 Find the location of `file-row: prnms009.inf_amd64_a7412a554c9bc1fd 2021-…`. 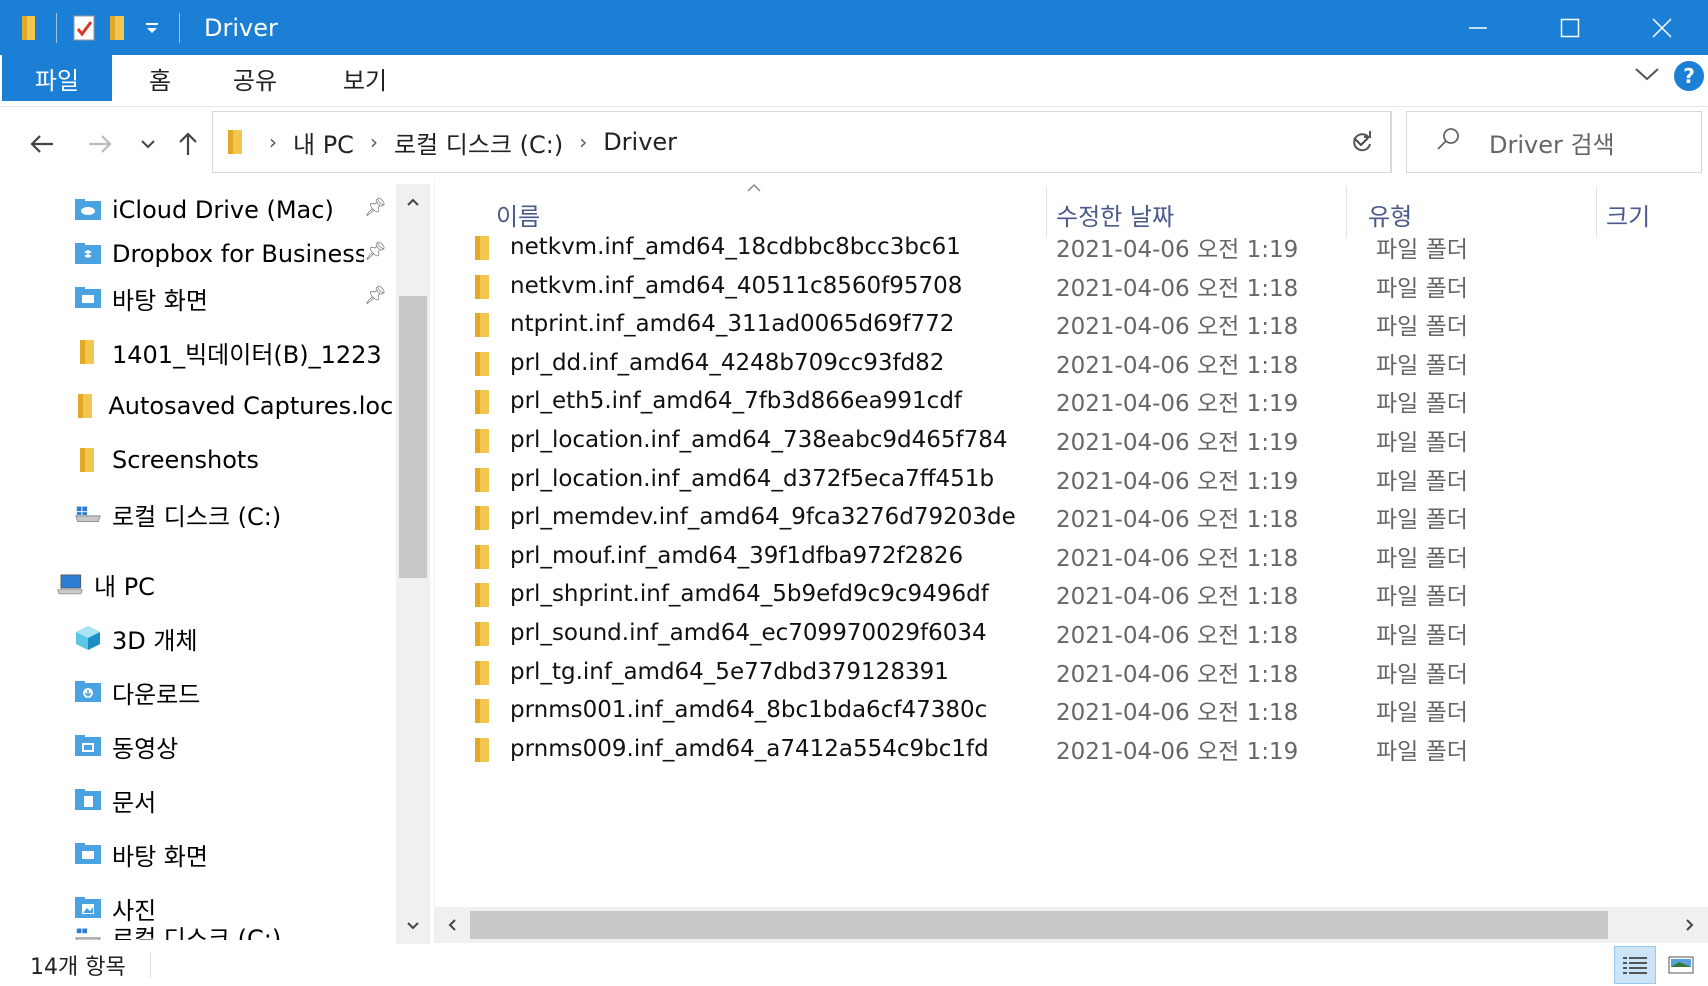

file-row: prnms009.inf_amd64_a7412a554c9bc1fd 2021-… is located at coordinates (1072, 749).